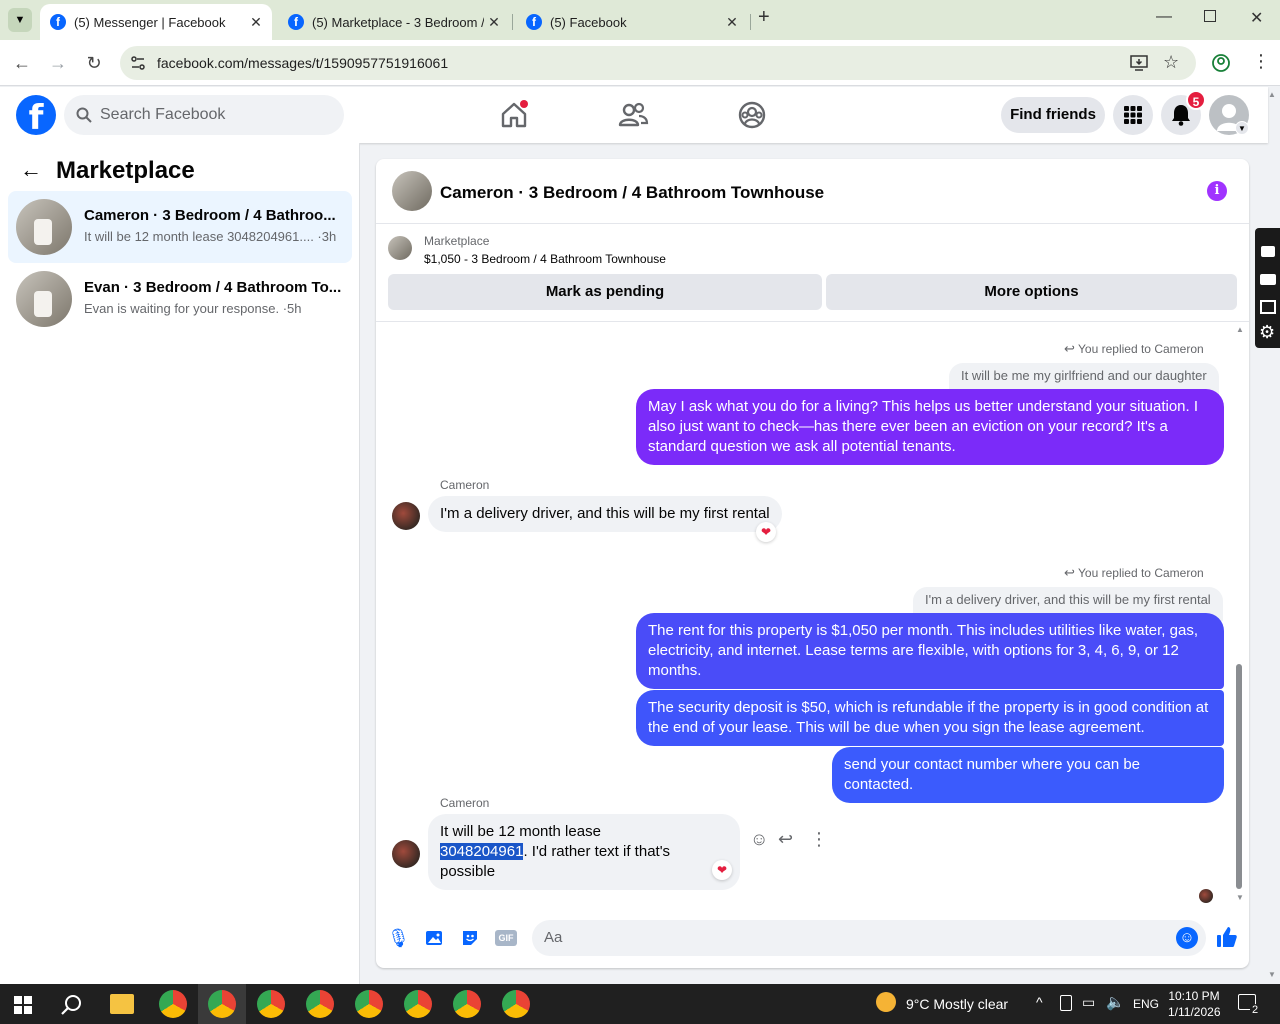  Describe the element at coordinates (457, 241) in the screenshot. I see `marketplace-label: Marketplace` at that location.